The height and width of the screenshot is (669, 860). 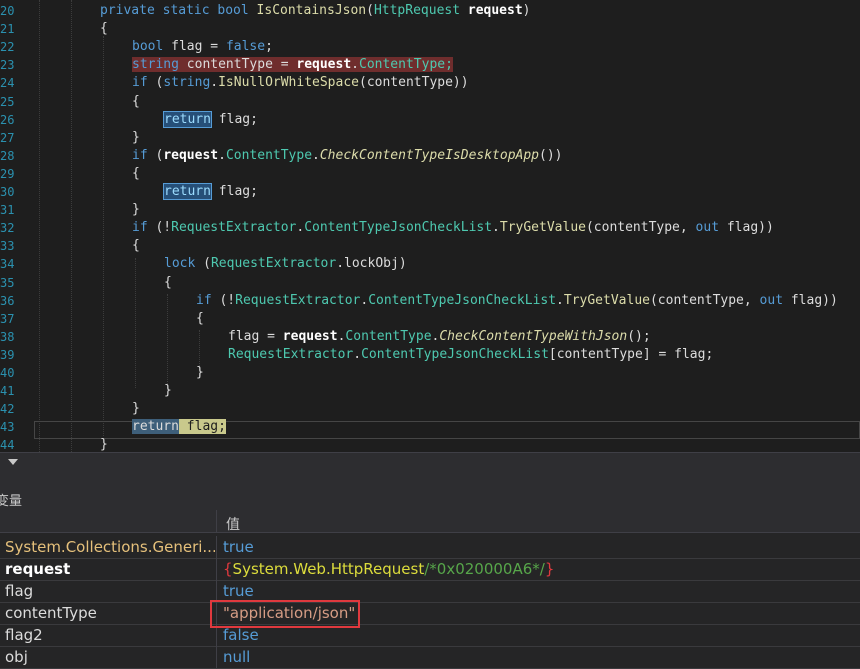 What do you see at coordinates (430, 391) in the screenshot?
I see `code-line: 41}` at bounding box center [430, 391].